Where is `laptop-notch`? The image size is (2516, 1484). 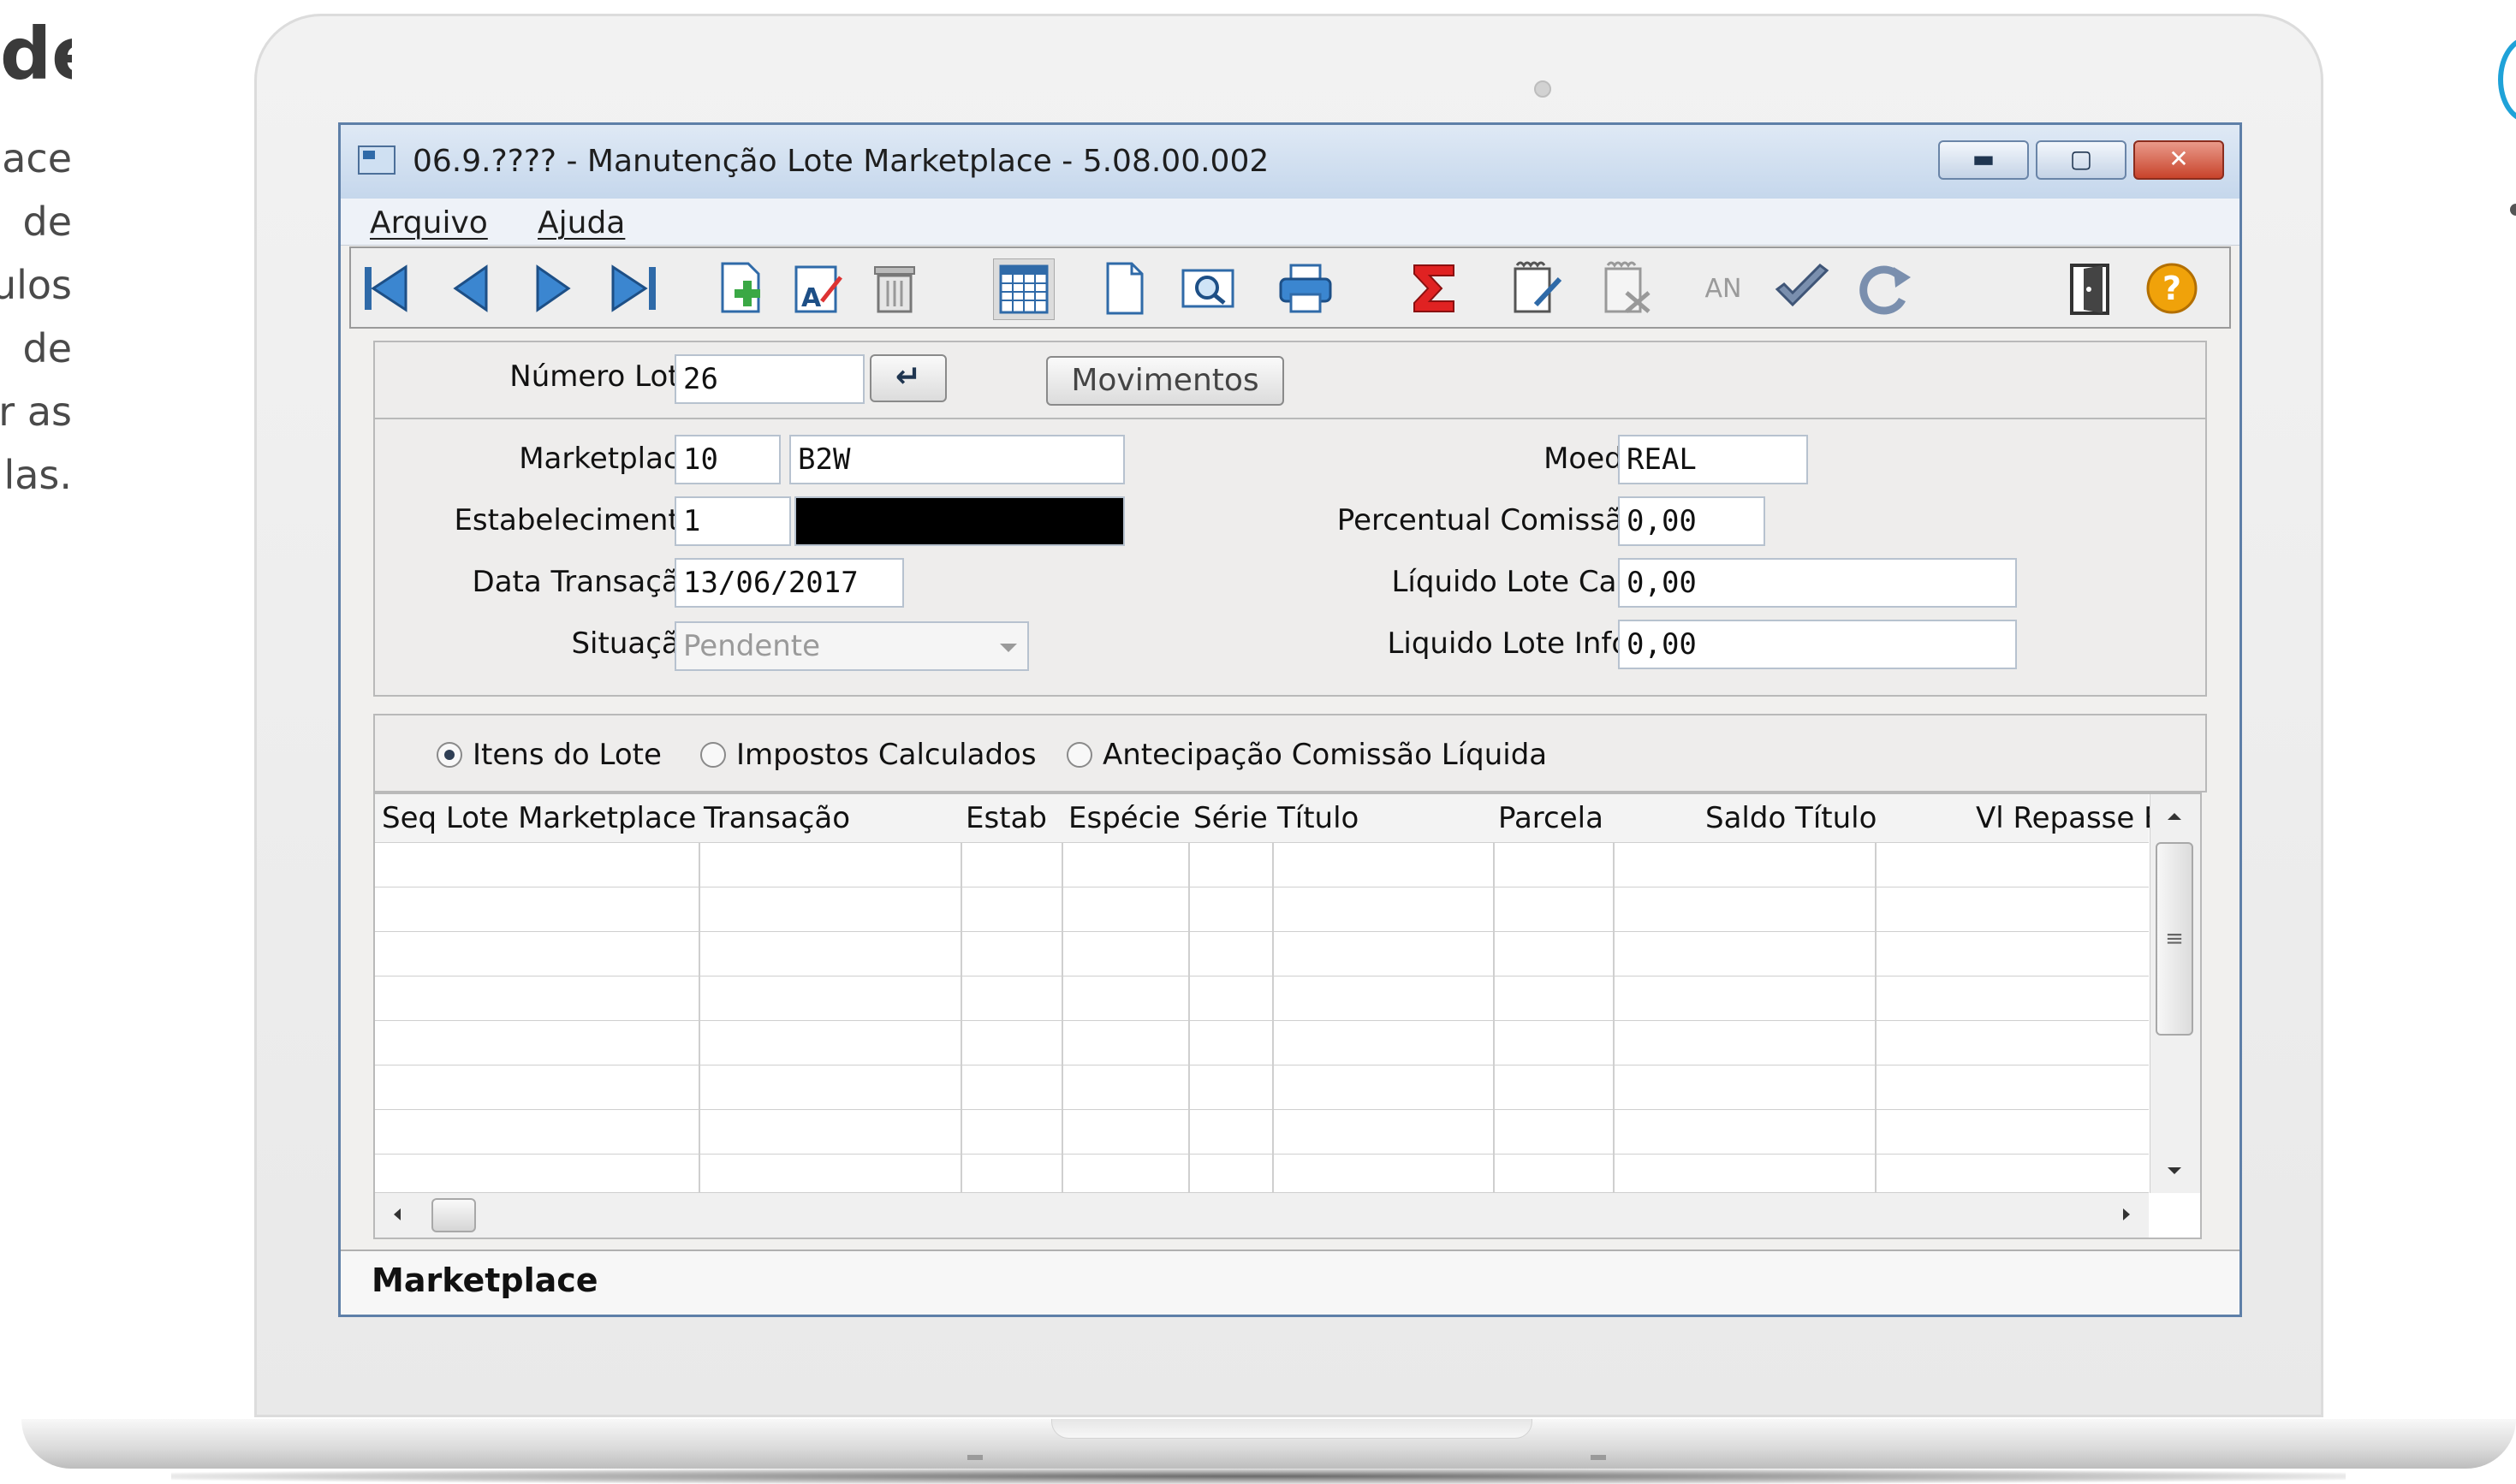
laptop-notch is located at coordinates (1292, 1429).